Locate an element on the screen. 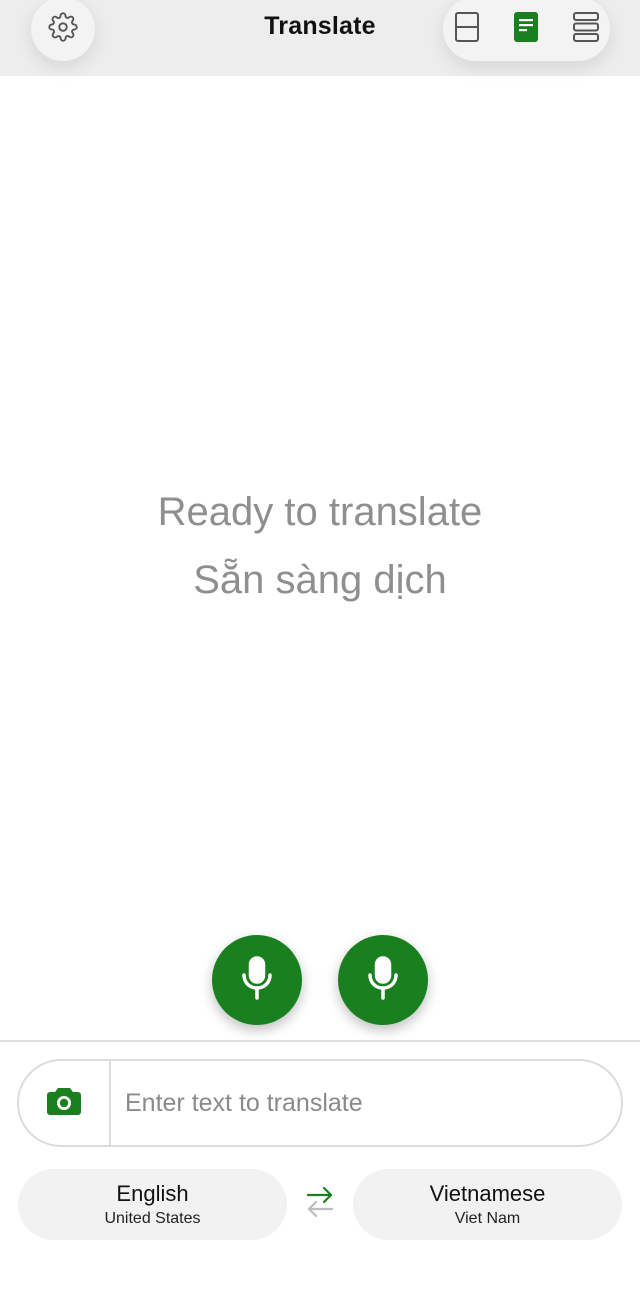 The width and height of the screenshot is (640, 1309). status-text-source: Ready to translate is located at coordinates (320, 512).